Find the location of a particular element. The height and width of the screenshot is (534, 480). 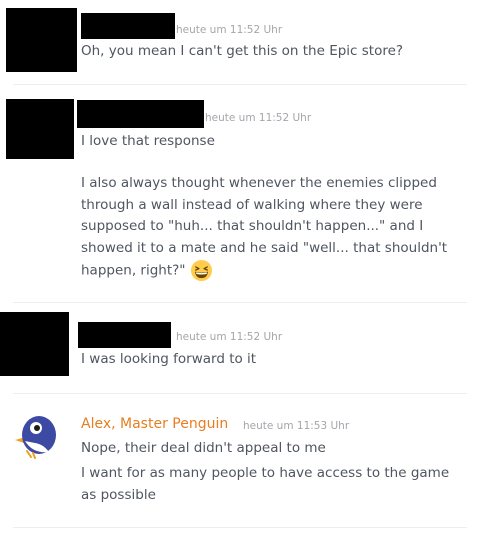

author-name: Alex, Master Penguin is located at coordinates (154, 424).